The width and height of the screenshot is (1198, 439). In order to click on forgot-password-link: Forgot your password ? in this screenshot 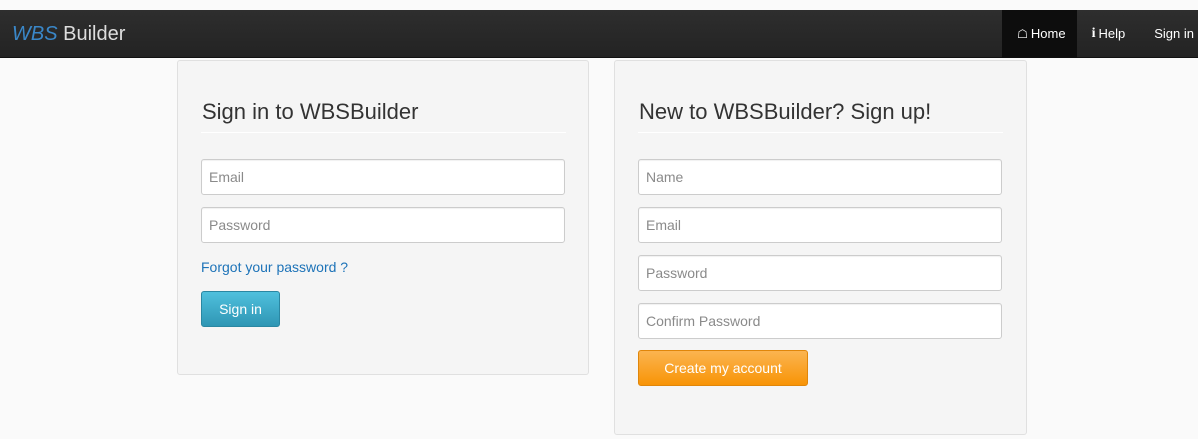, I will do `click(274, 267)`.